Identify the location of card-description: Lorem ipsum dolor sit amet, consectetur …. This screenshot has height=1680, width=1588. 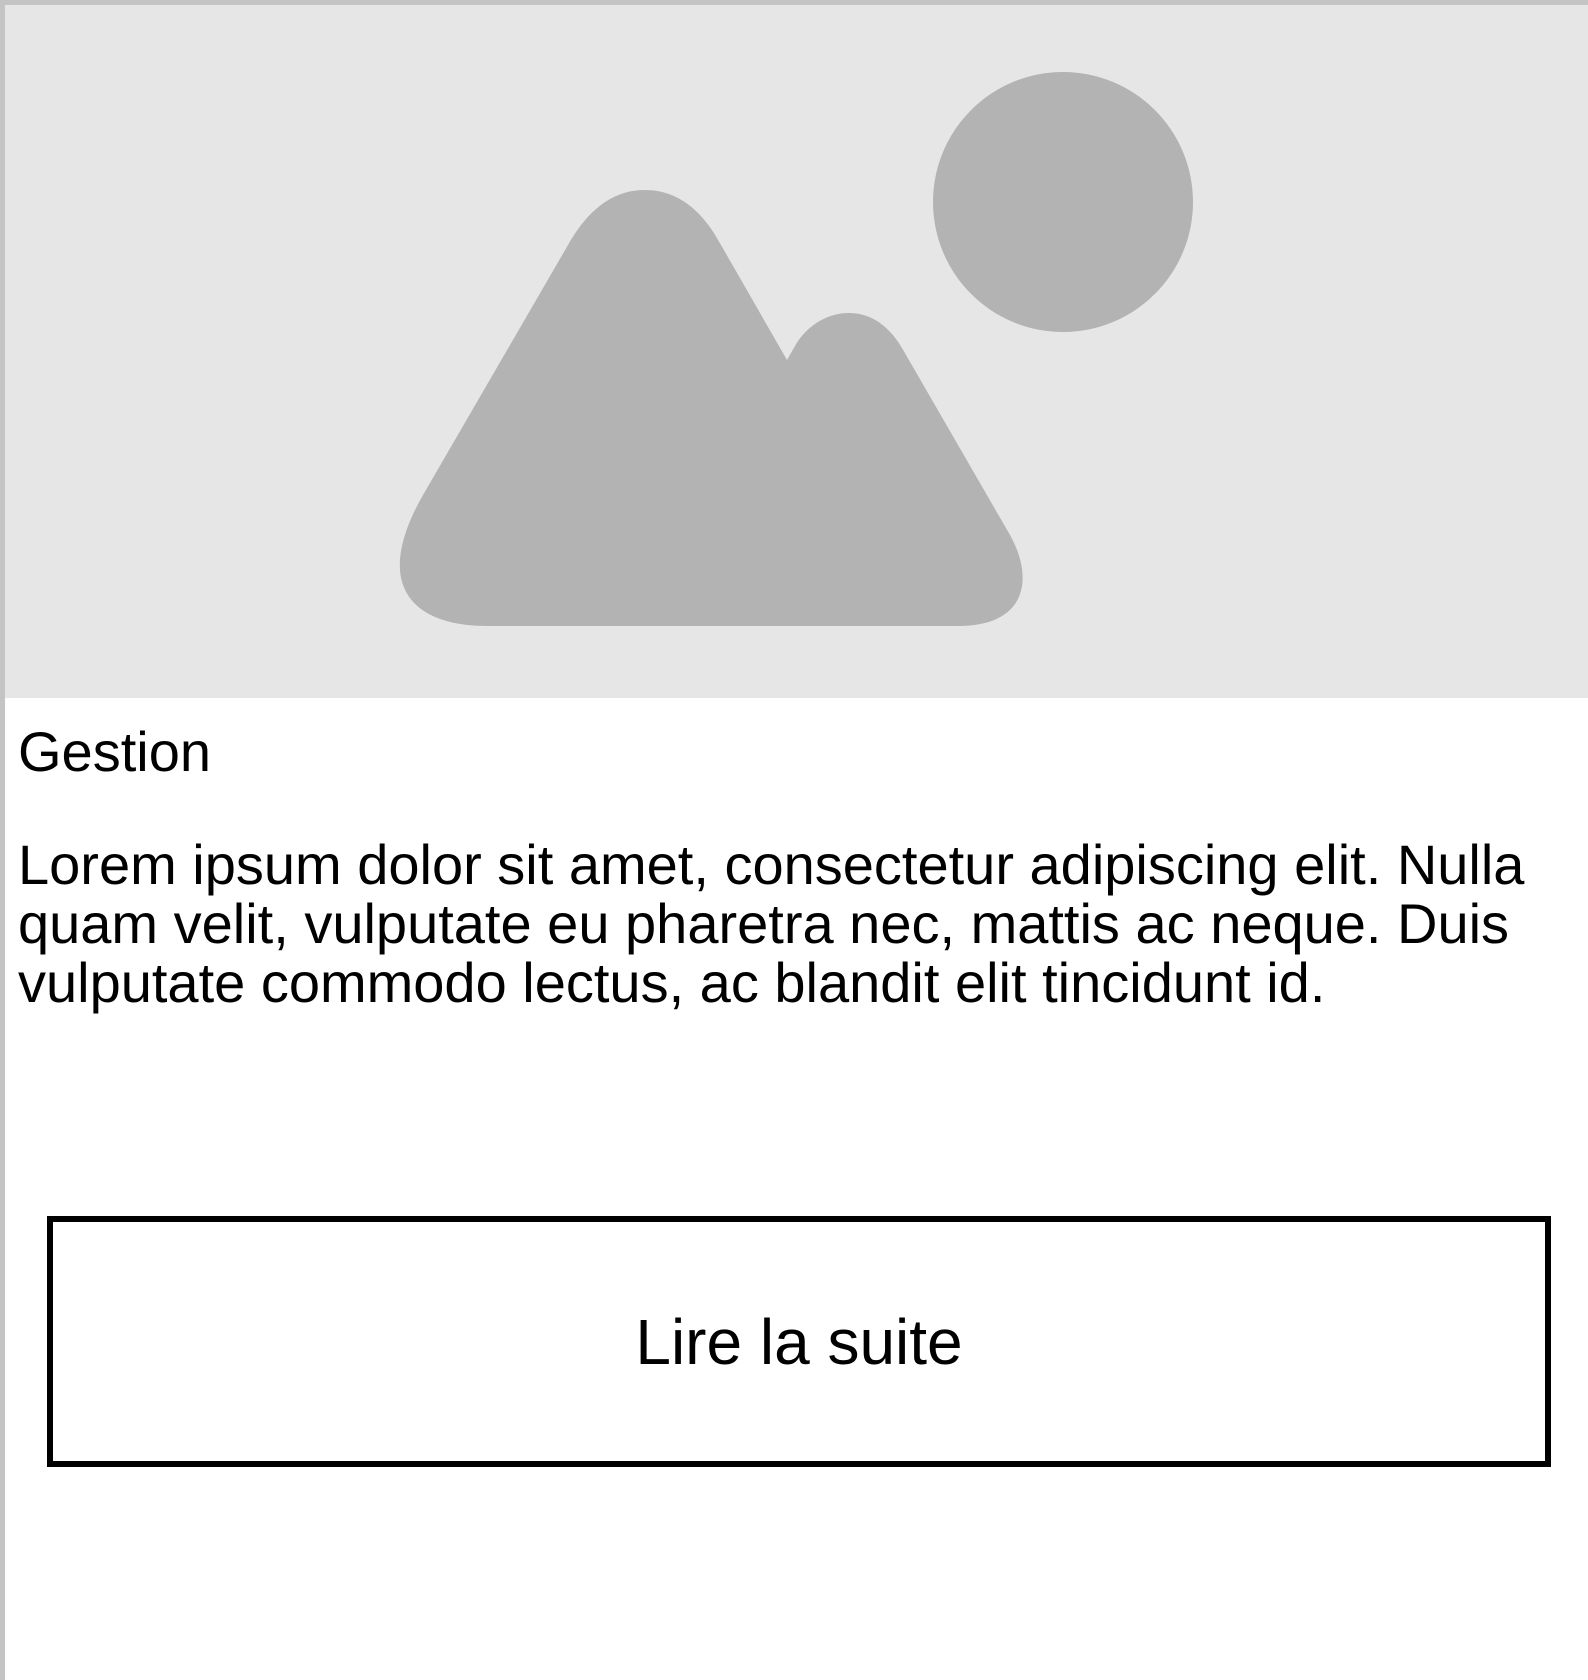
(771, 923).